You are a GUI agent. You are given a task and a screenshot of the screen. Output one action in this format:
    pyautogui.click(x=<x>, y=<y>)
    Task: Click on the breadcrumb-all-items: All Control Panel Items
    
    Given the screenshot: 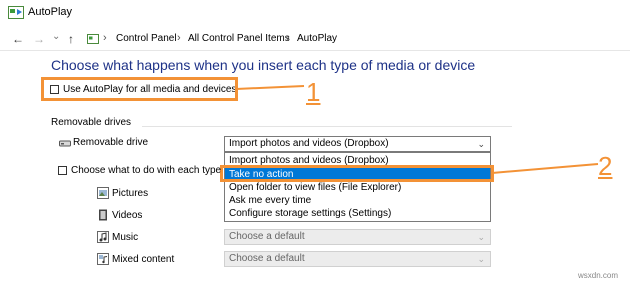 What is the action you would take?
    pyautogui.click(x=239, y=38)
    